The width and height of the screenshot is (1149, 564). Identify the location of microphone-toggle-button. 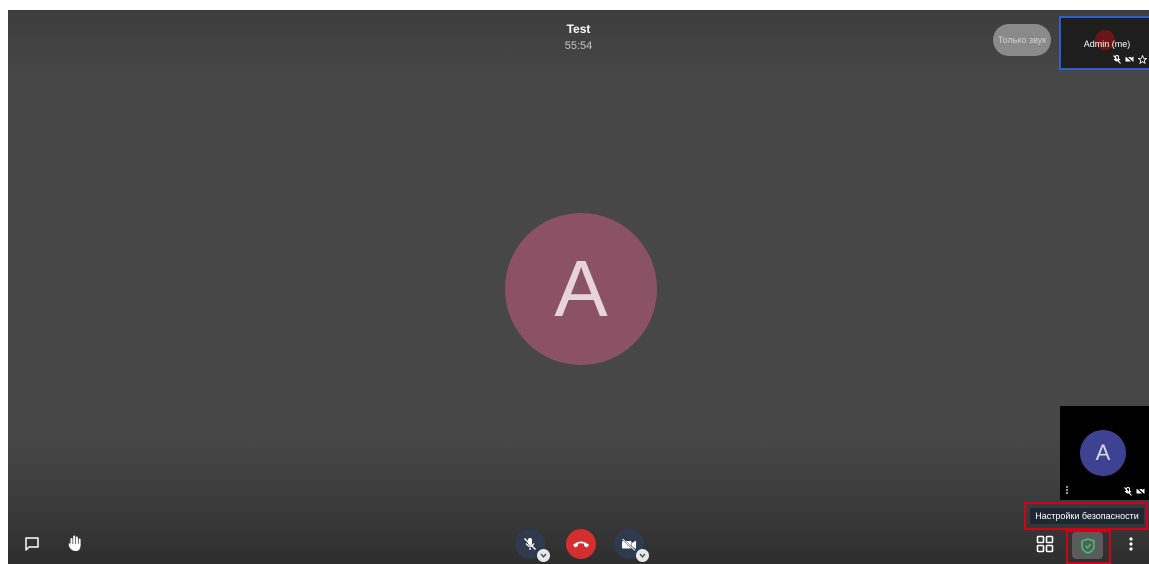
(532, 545).